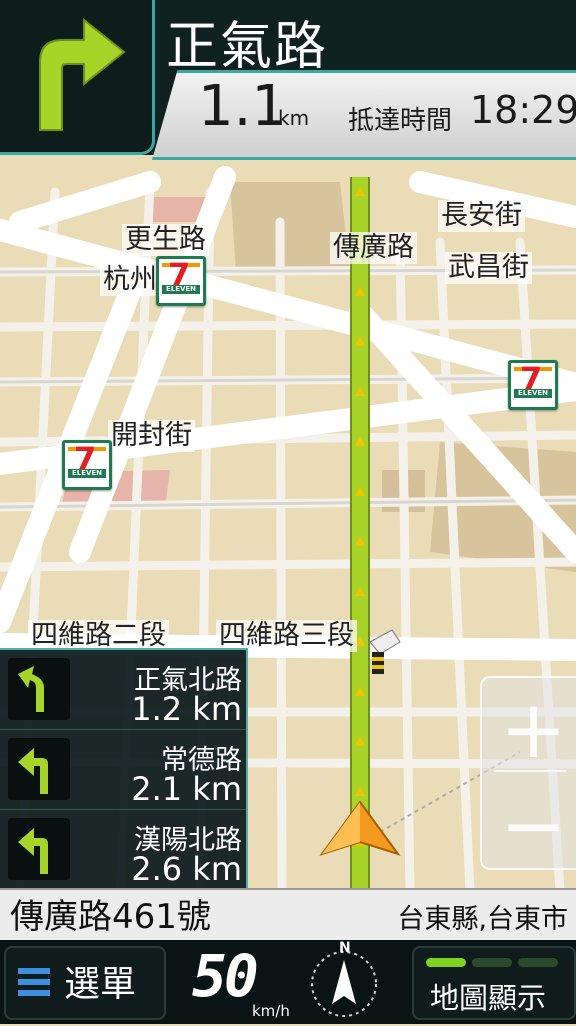 The width and height of the screenshot is (576, 1026). I want to click on menu-icon, so click(34, 982).